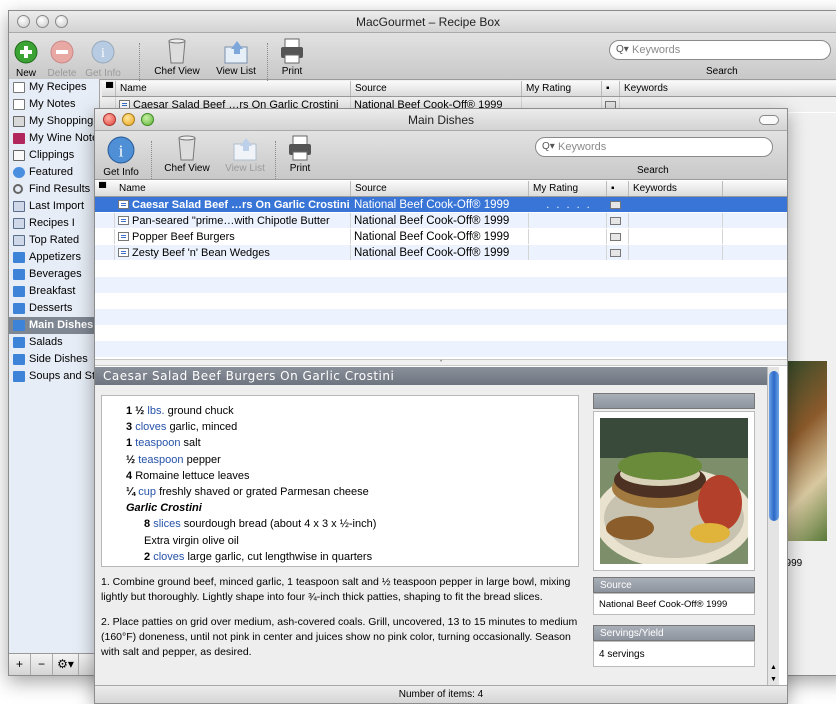  I want to click on sidebar-item: Salads, so click(54, 342).